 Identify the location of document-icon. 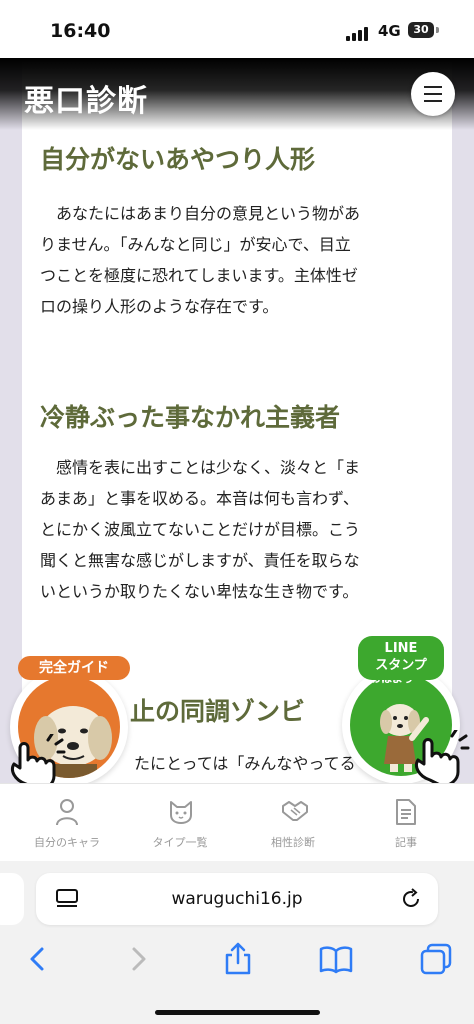
(406, 812).